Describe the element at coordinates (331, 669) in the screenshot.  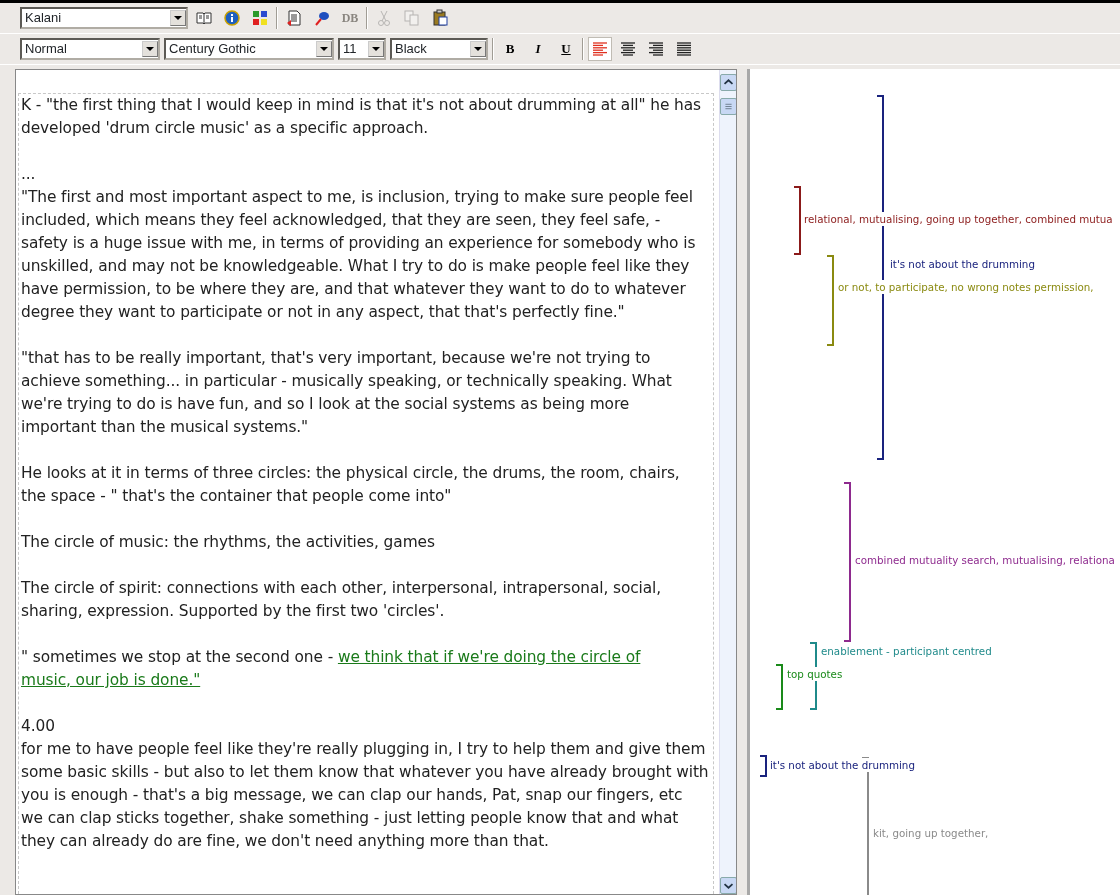
I see `document-paragraph: " sometimes we stop at the second one - we think that if we're doing the circle of music, our job is done."` at that location.